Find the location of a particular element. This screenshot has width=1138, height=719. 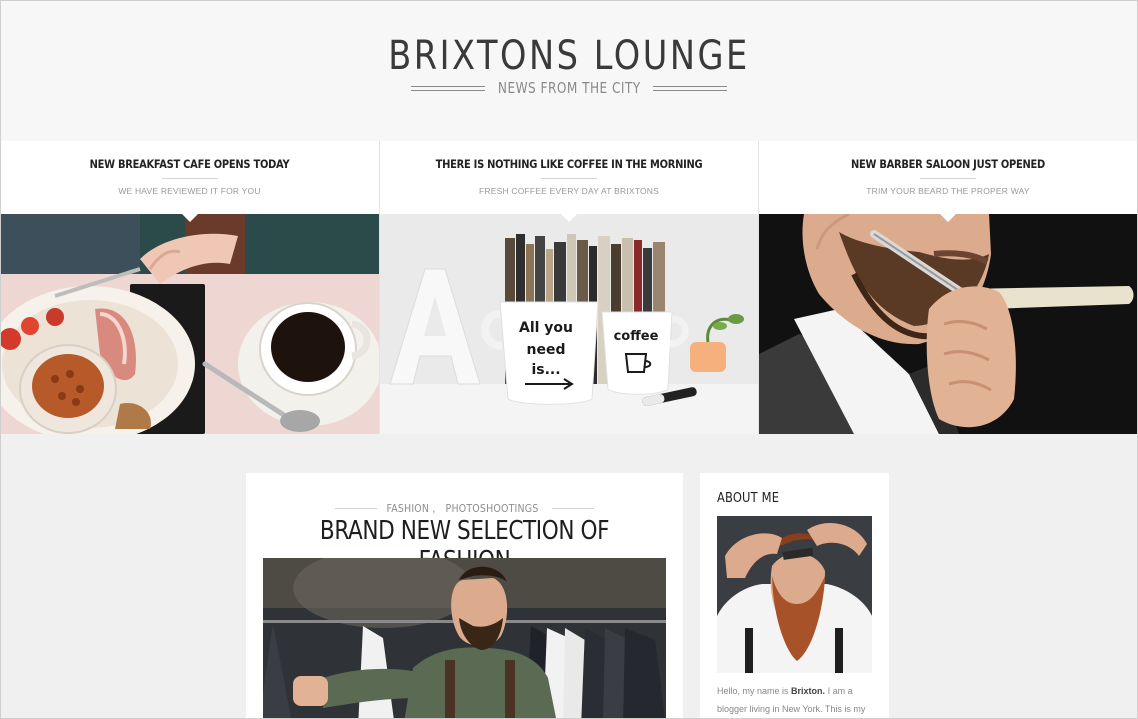

post-categories: FASHION , PHOTOSHOOTINGS is located at coordinates (464, 508).